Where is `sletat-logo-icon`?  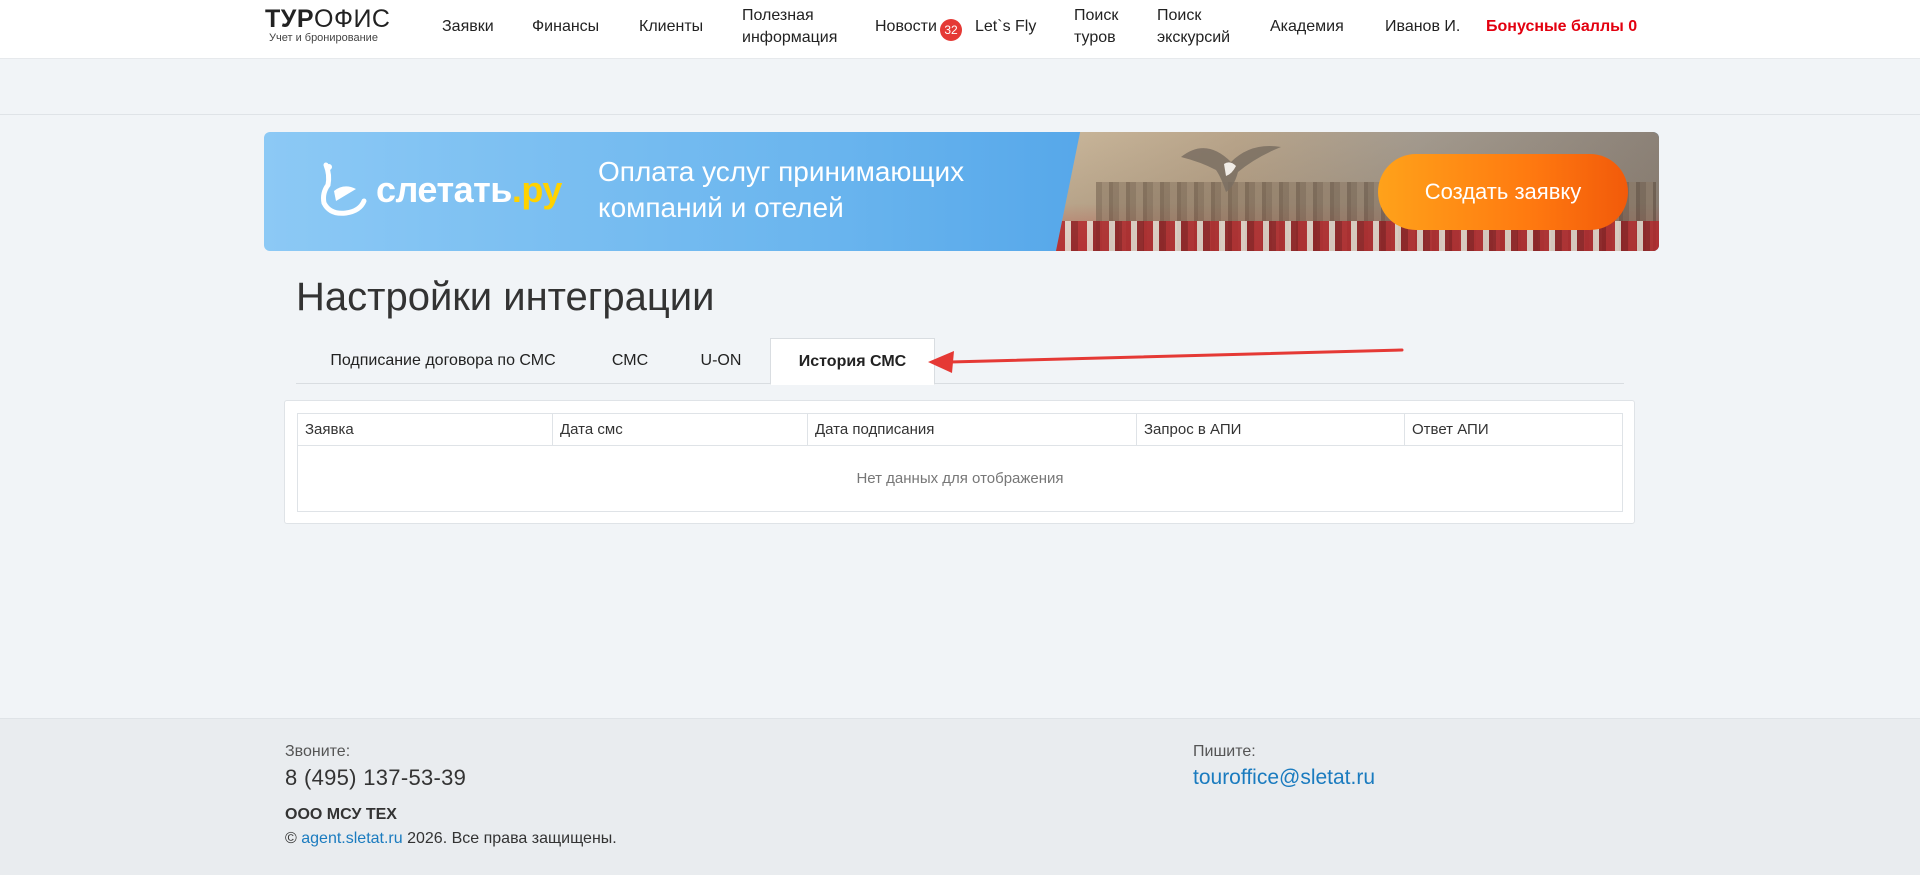
sletat-logo-icon is located at coordinates (344, 189).